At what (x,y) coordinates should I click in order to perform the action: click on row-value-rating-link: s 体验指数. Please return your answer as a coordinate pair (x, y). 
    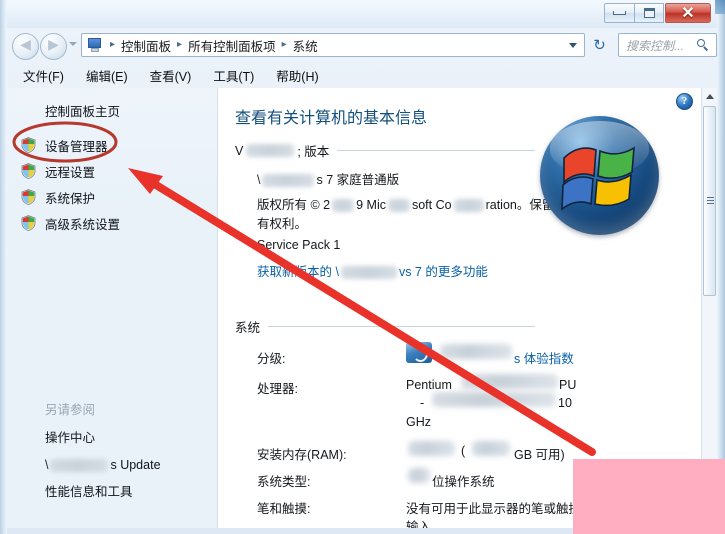
    Looking at the image, I should click on (544, 357).